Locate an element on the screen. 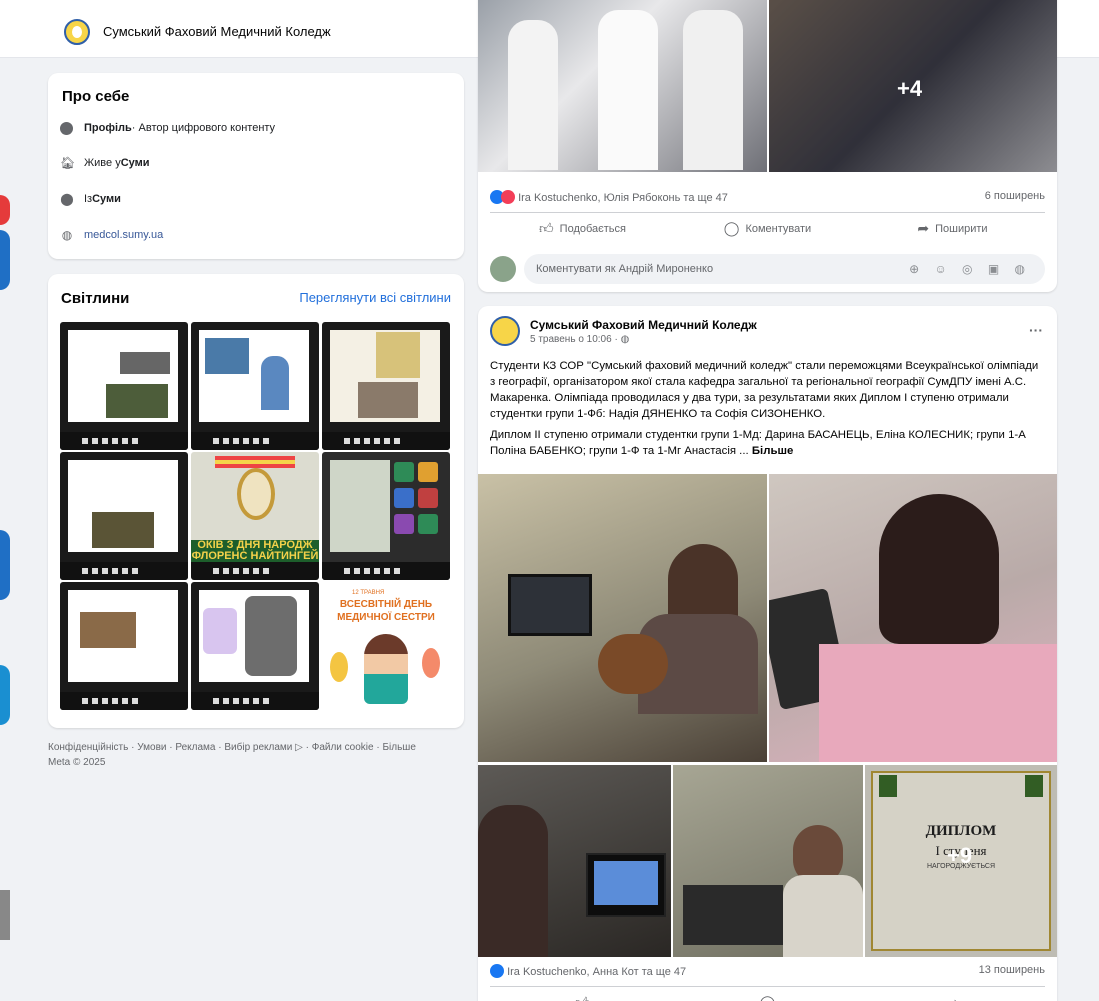 This screenshot has width=1099, height=1001. info-icon is located at coordinates (66, 128).